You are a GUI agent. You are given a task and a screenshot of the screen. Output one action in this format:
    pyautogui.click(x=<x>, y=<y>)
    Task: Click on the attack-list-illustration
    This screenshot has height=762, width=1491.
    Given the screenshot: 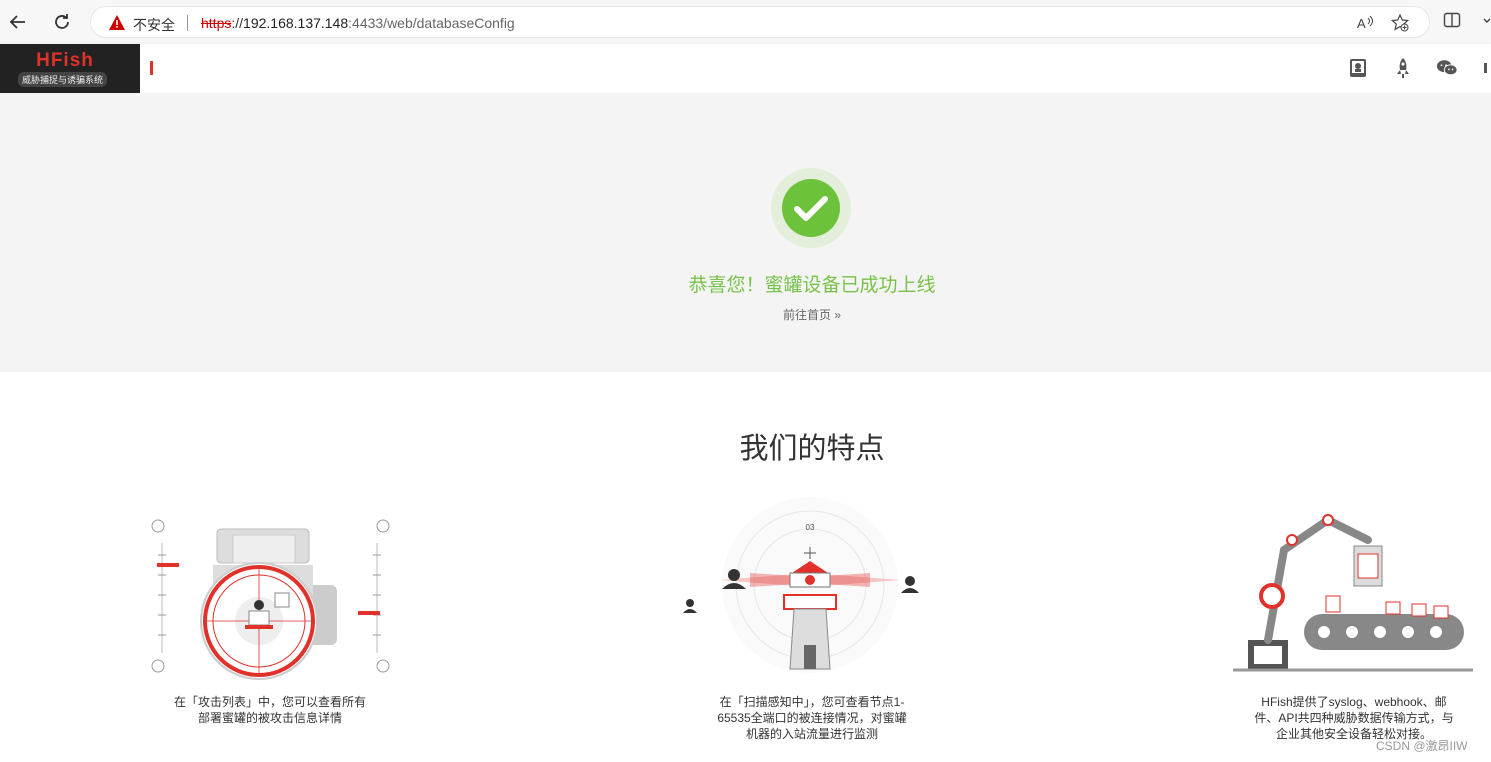 What is the action you would take?
    pyautogui.click(x=270, y=599)
    